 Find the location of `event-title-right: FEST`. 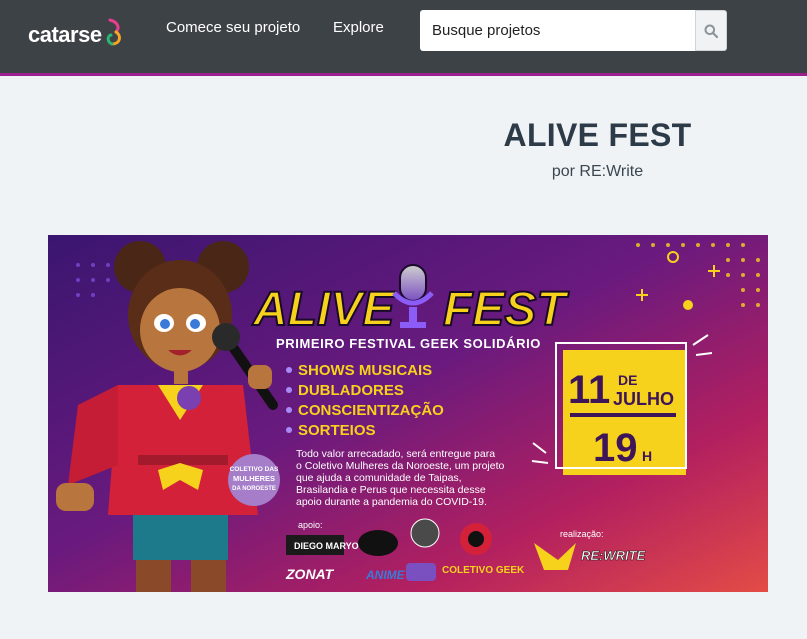

event-title-right: FEST is located at coordinates (506, 309).